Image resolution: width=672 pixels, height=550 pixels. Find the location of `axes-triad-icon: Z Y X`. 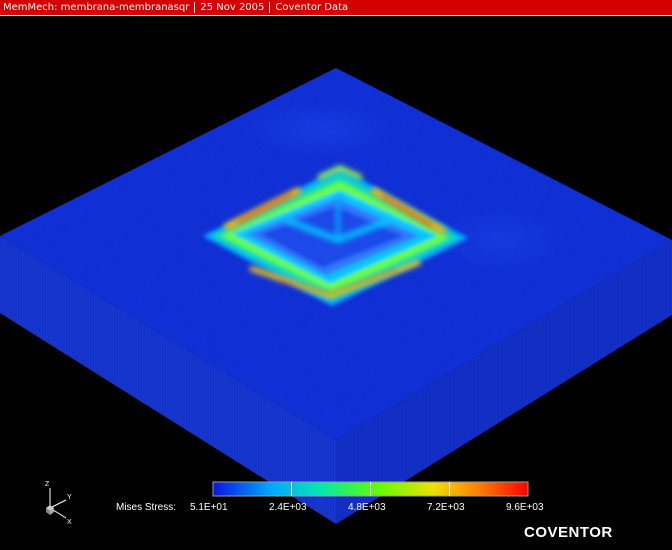

axes-triad-icon: Z Y X is located at coordinates (58, 503).